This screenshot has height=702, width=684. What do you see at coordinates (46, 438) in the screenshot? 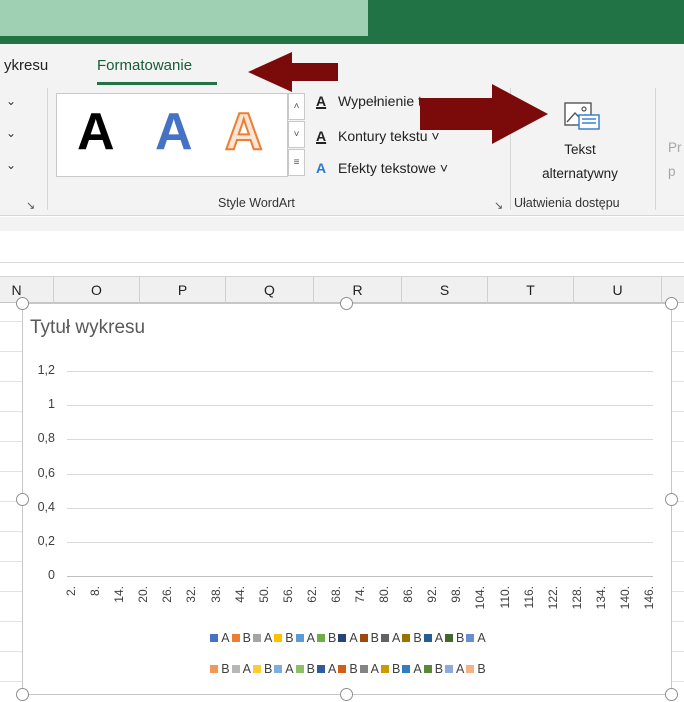
I see `y-tick-label: 0,8` at bounding box center [46, 438].